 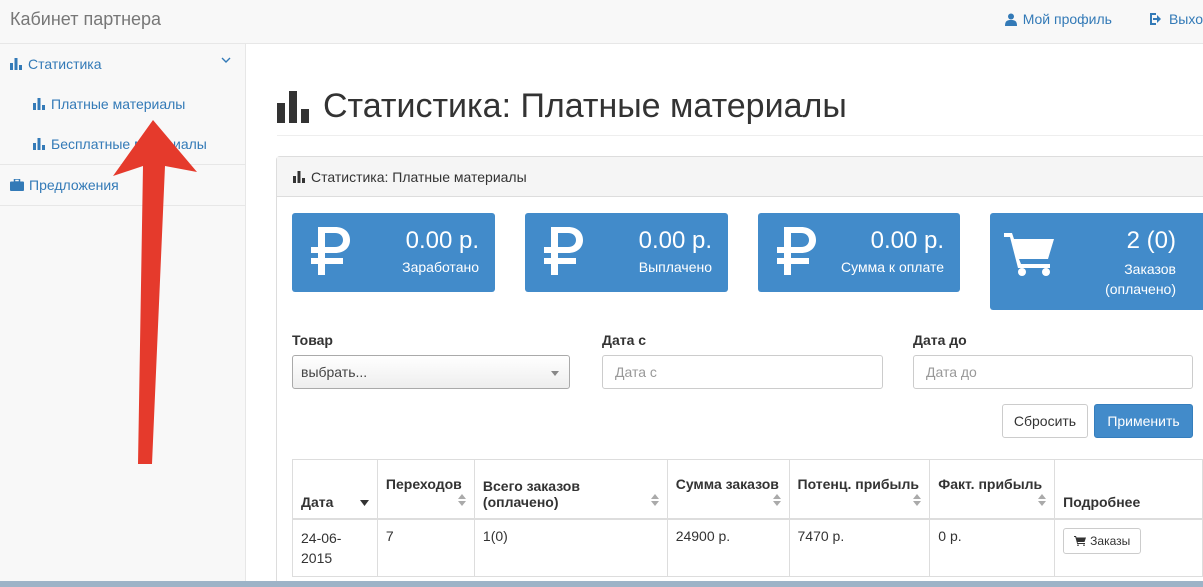 I want to click on date-from-label: Дата с, so click(x=624, y=340).